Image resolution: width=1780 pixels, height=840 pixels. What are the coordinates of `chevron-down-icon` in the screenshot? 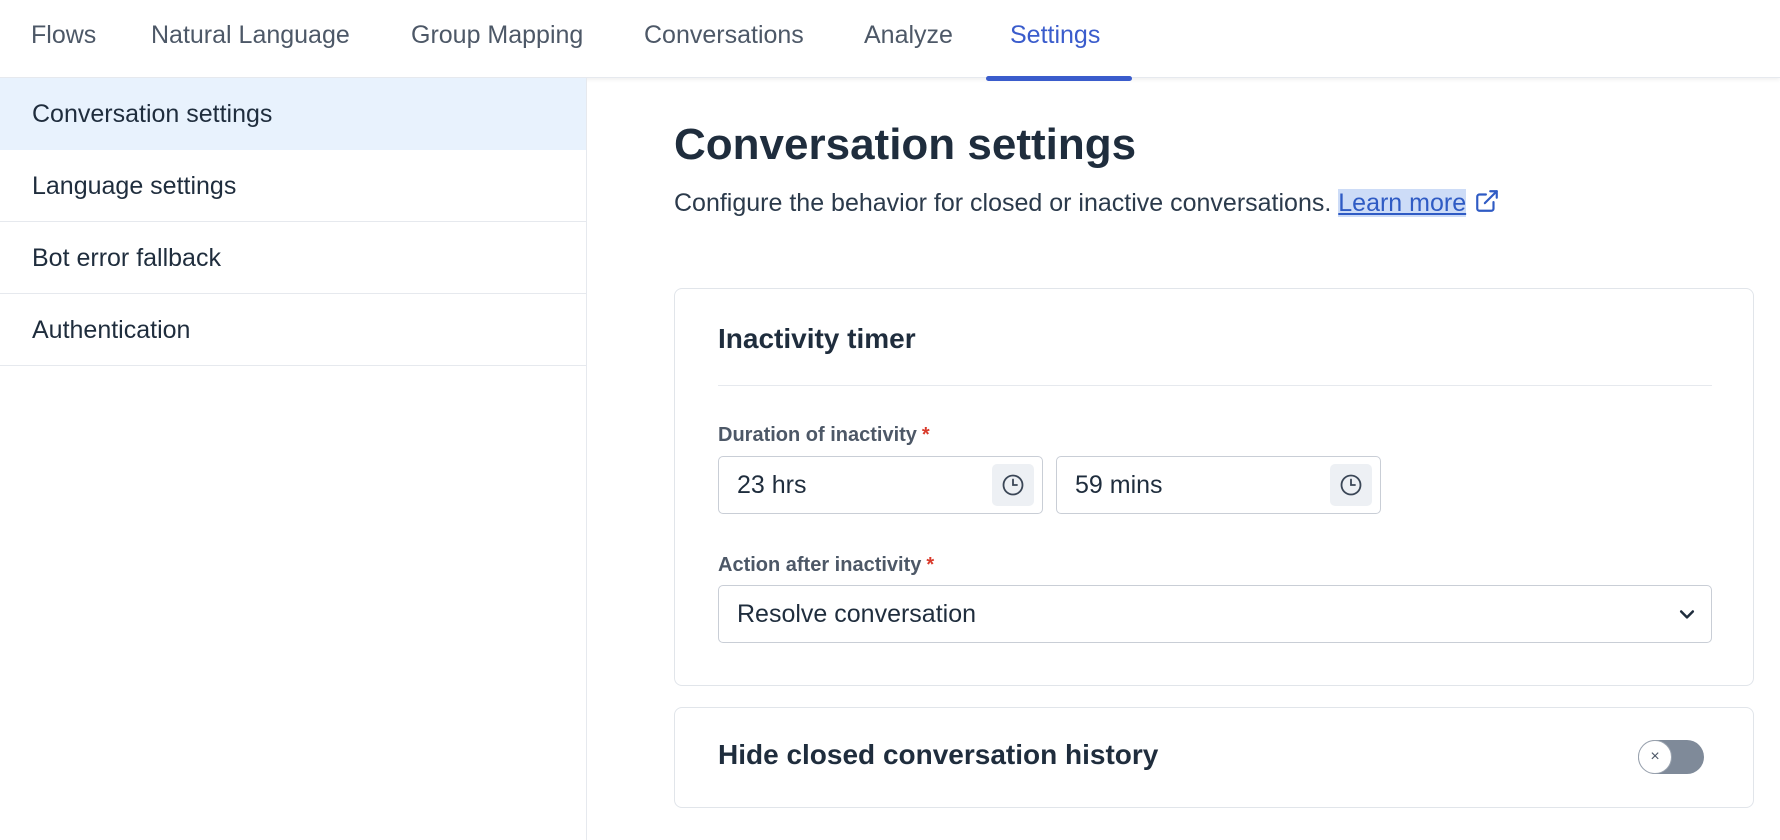 It's located at (1687, 616).